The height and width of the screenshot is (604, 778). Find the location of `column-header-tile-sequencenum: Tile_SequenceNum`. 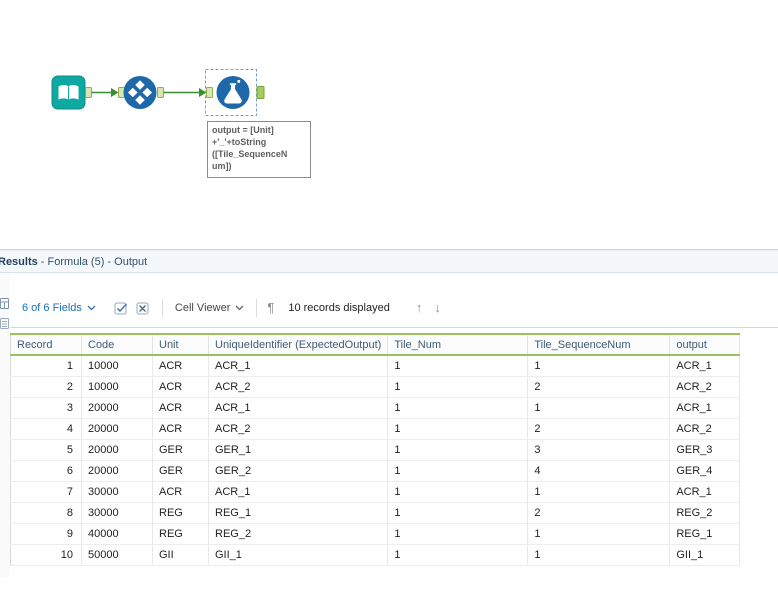

column-header-tile-sequencenum: Tile_SequenceNum is located at coordinates (599, 344).